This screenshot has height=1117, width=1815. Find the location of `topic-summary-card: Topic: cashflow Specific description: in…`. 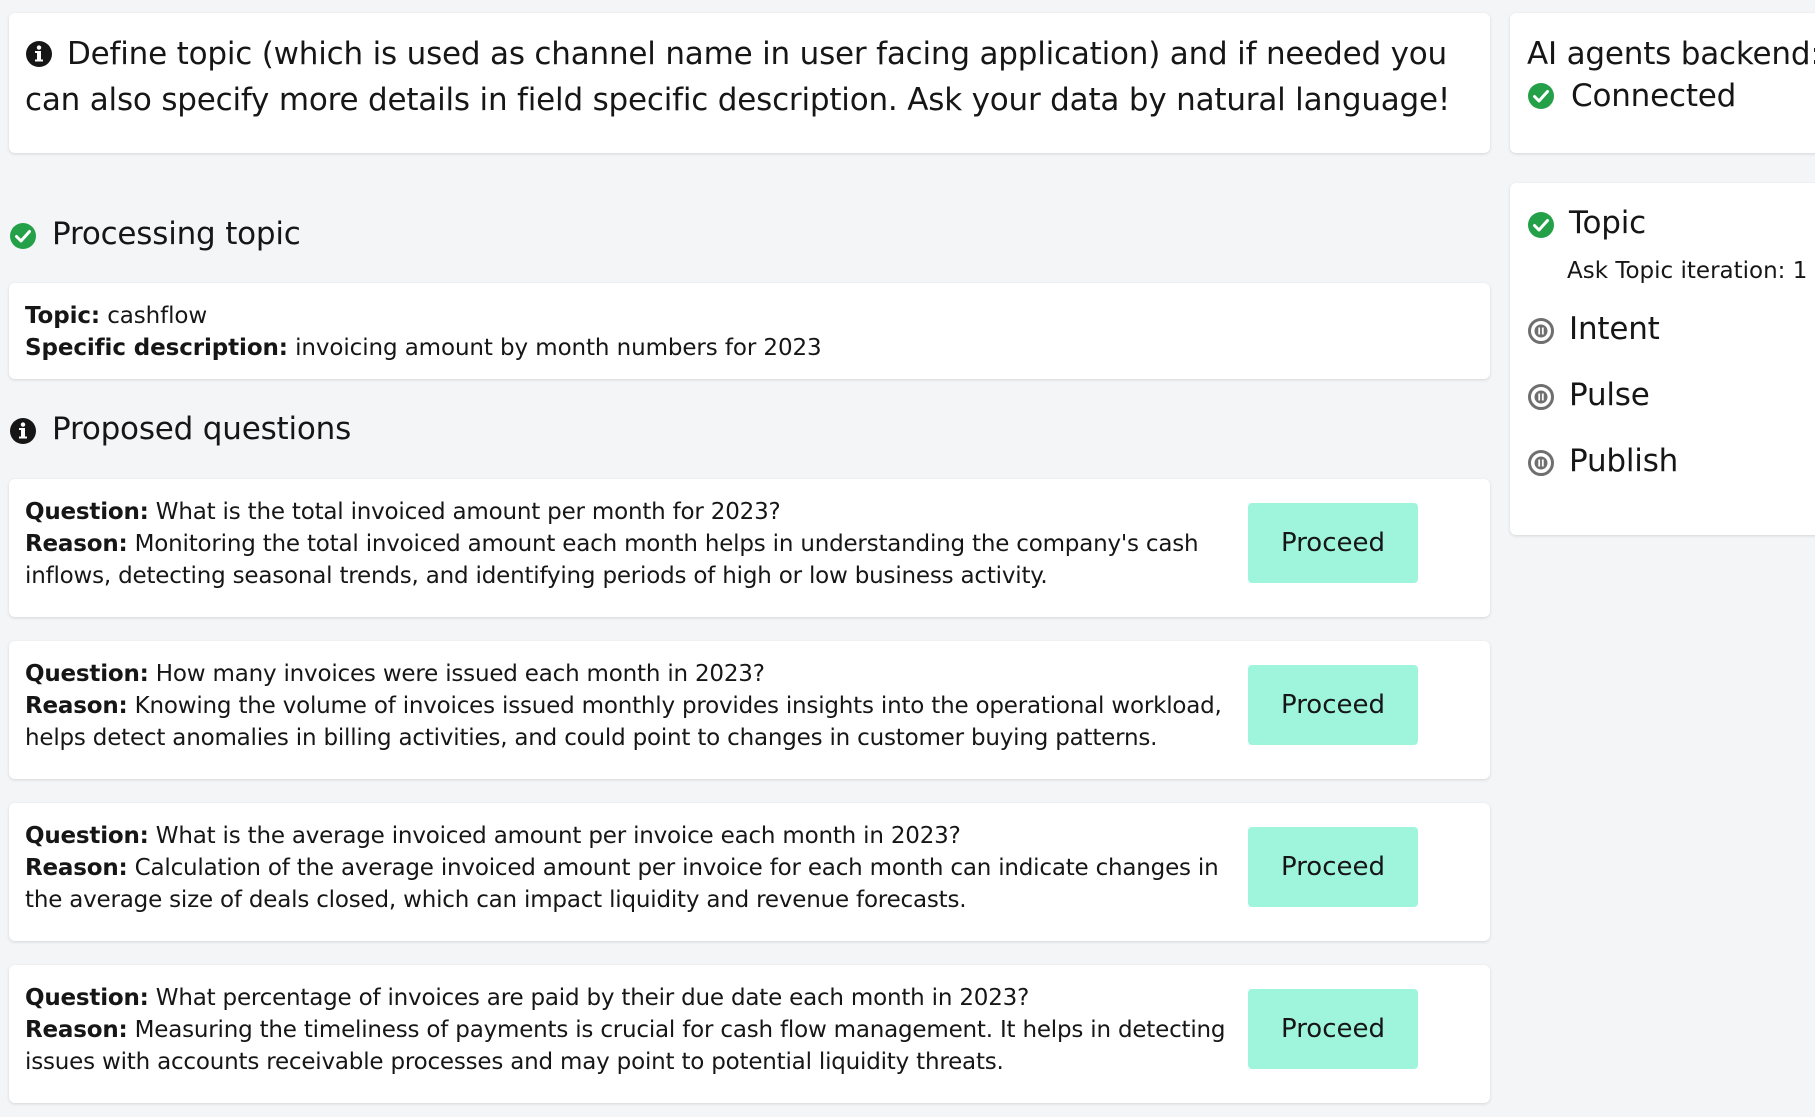

topic-summary-card: Topic: cashflow Specific description: in… is located at coordinates (749, 331).